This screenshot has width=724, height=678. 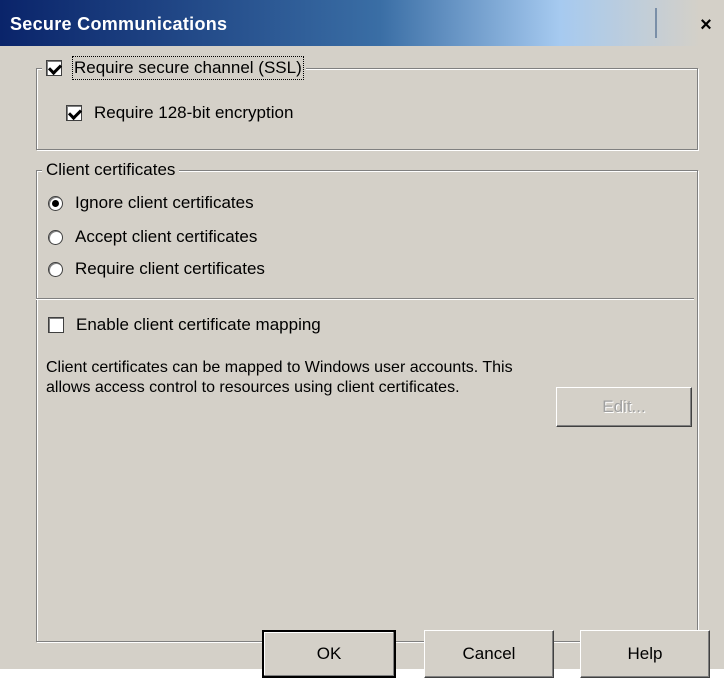 I want to click on require-ssl-label: Require secure channel (SSL), so click(x=188, y=68).